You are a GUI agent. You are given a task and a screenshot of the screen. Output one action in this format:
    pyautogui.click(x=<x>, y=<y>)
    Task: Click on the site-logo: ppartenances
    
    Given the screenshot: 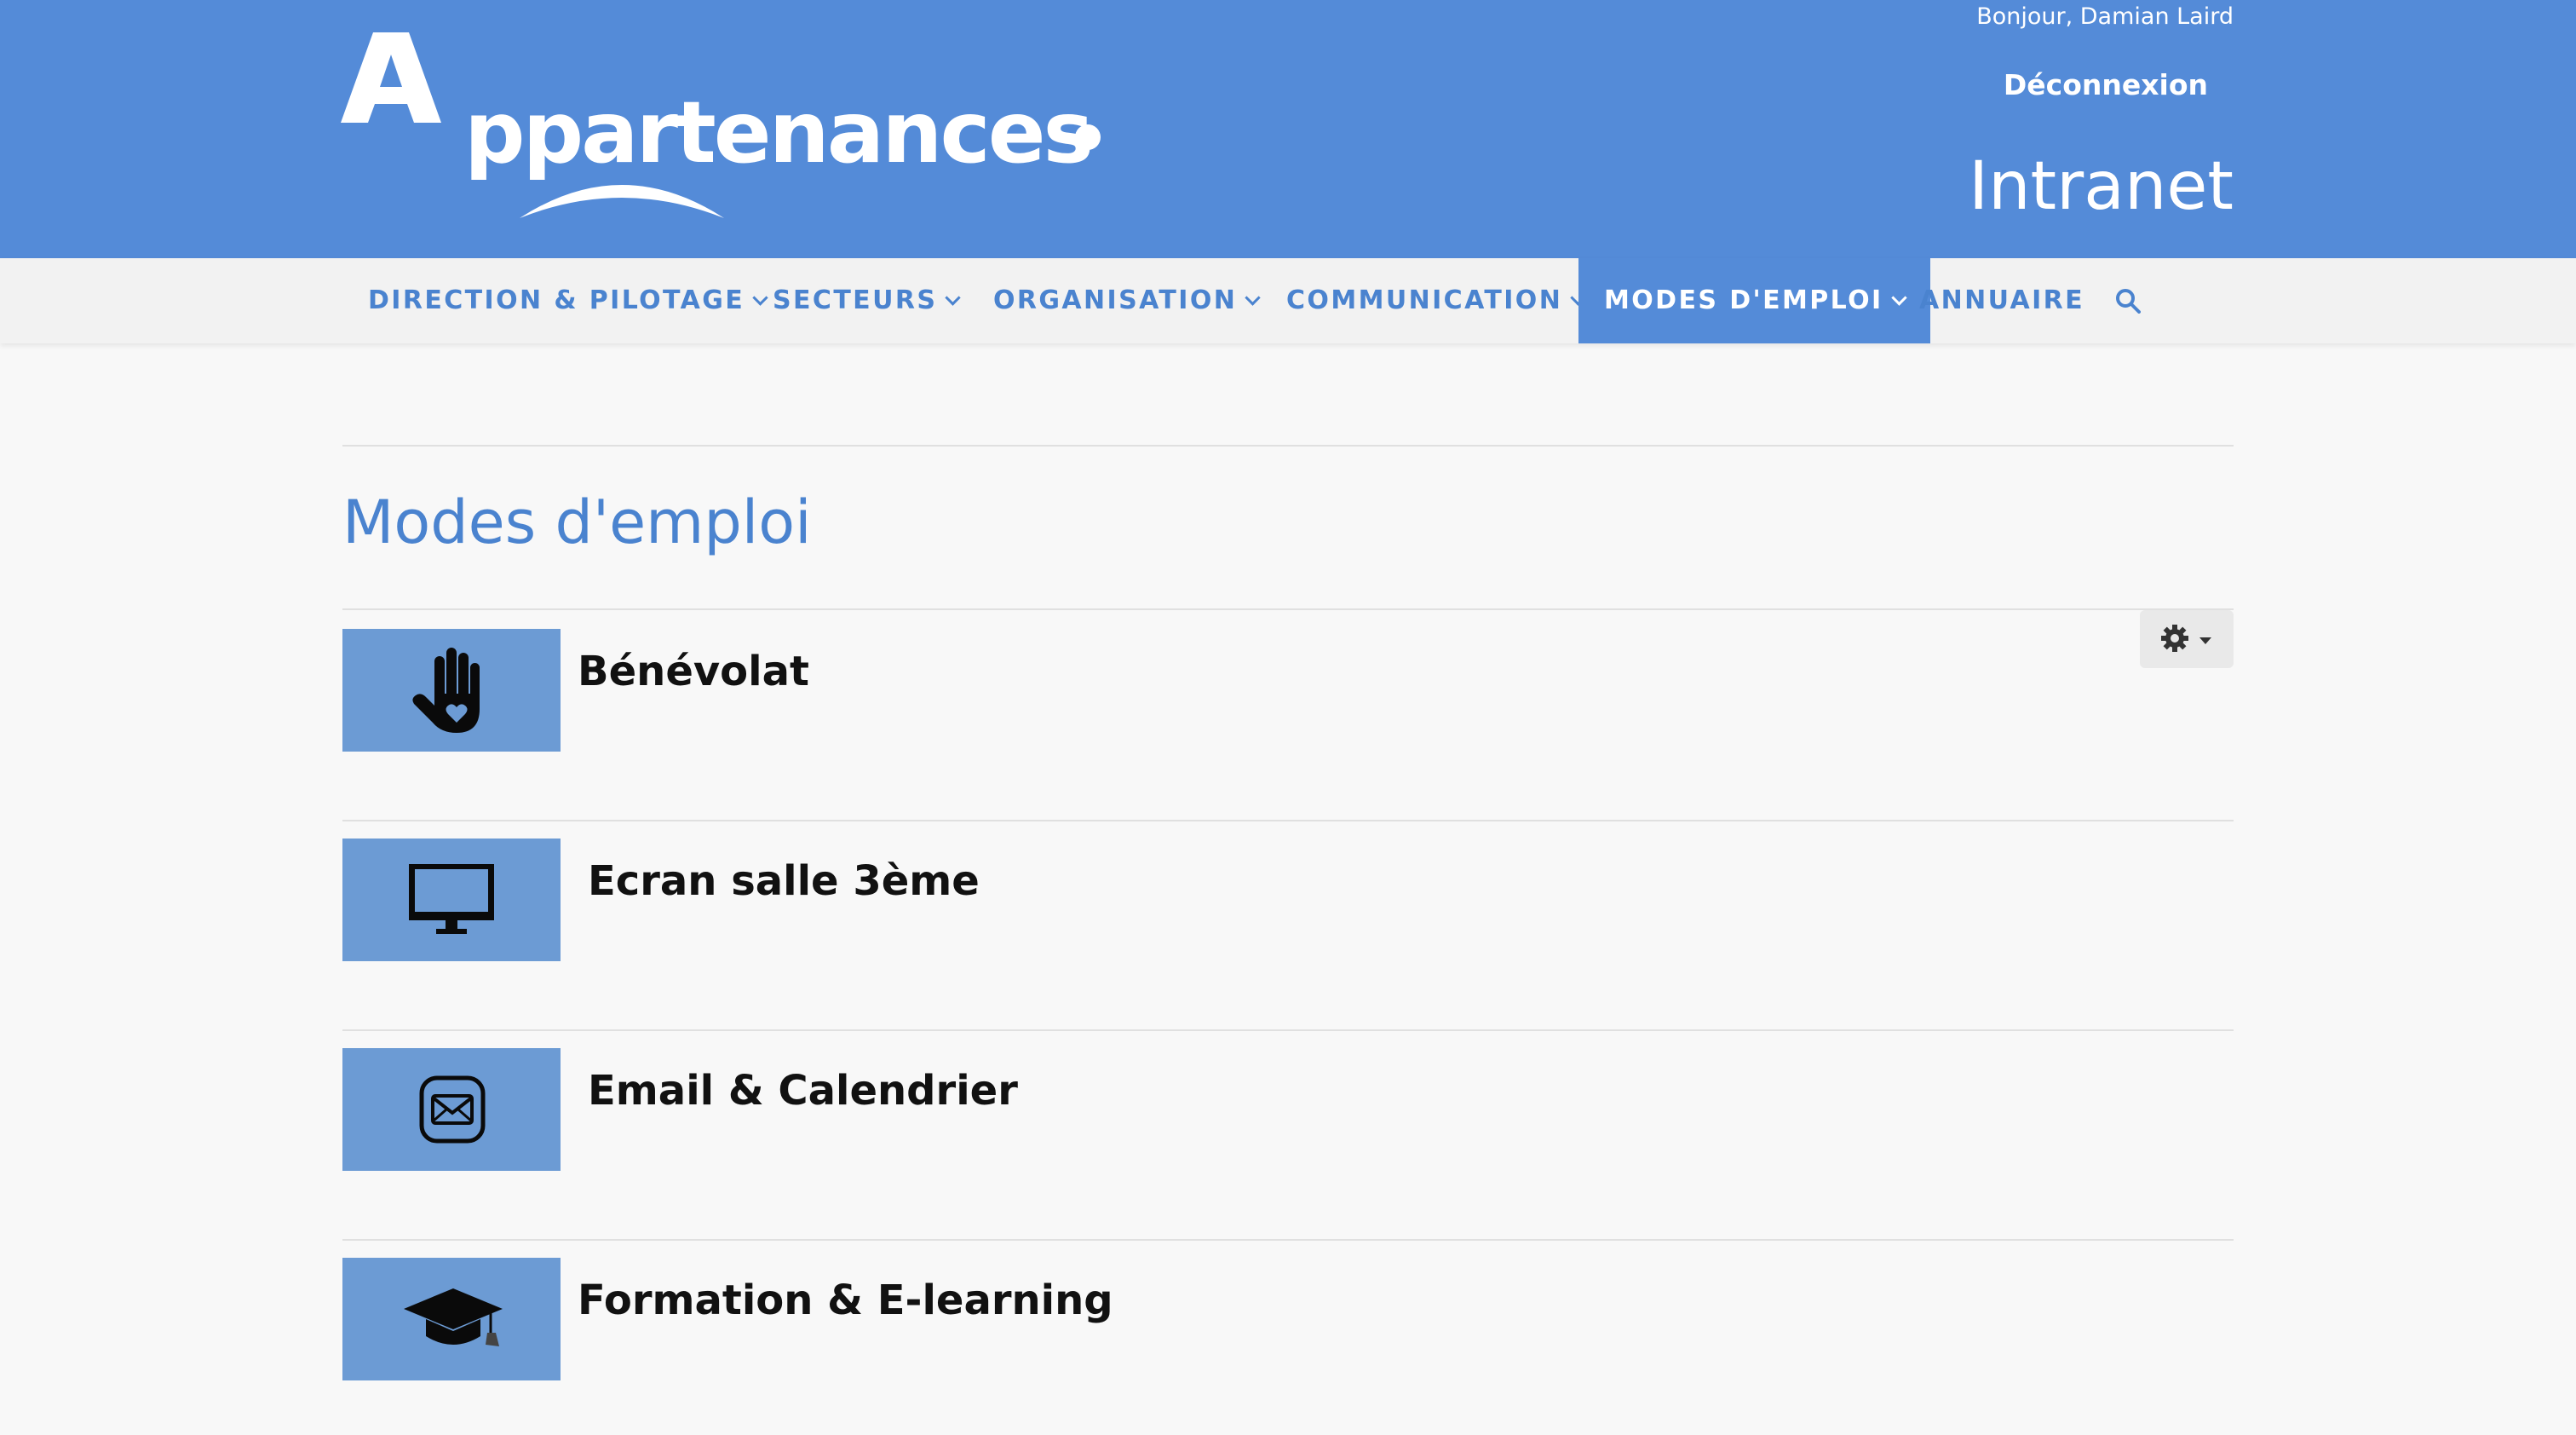 What is the action you would take?
    pyautogui.click(x=724, y=130)
    